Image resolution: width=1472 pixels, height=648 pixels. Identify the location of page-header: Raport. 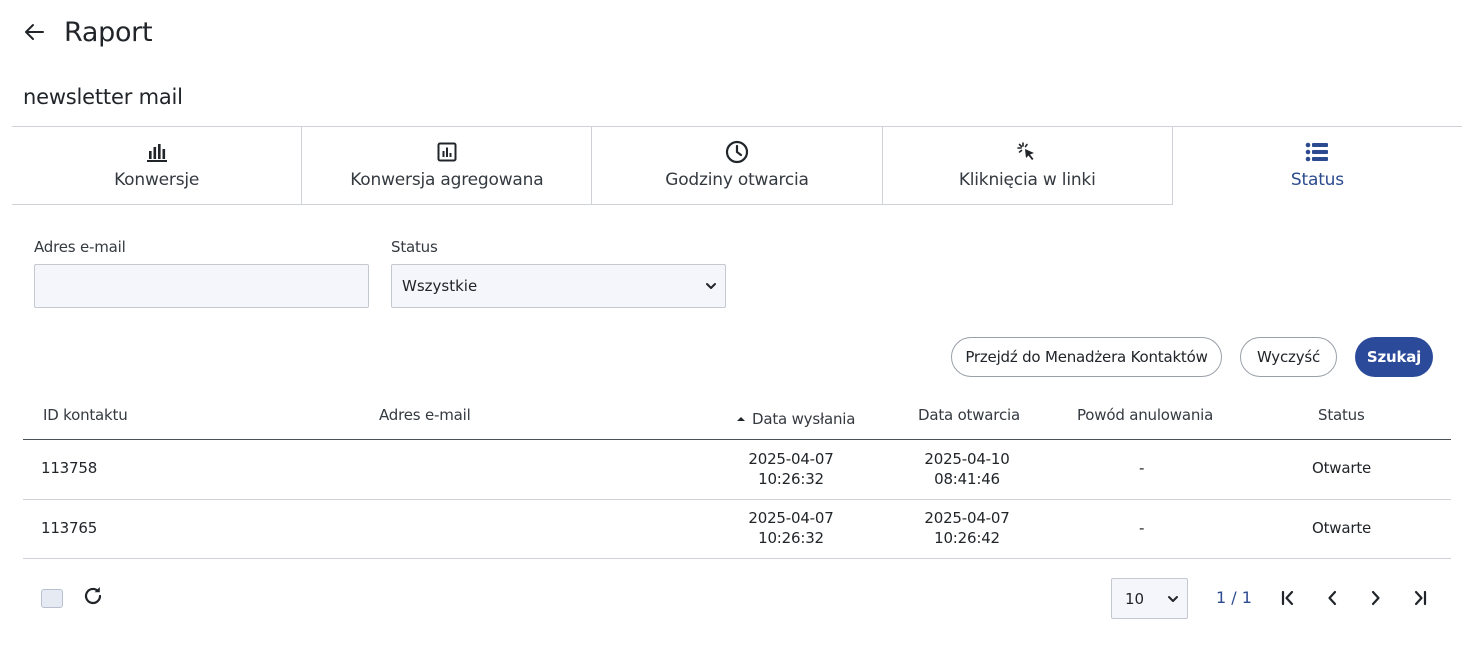
(87, 32).